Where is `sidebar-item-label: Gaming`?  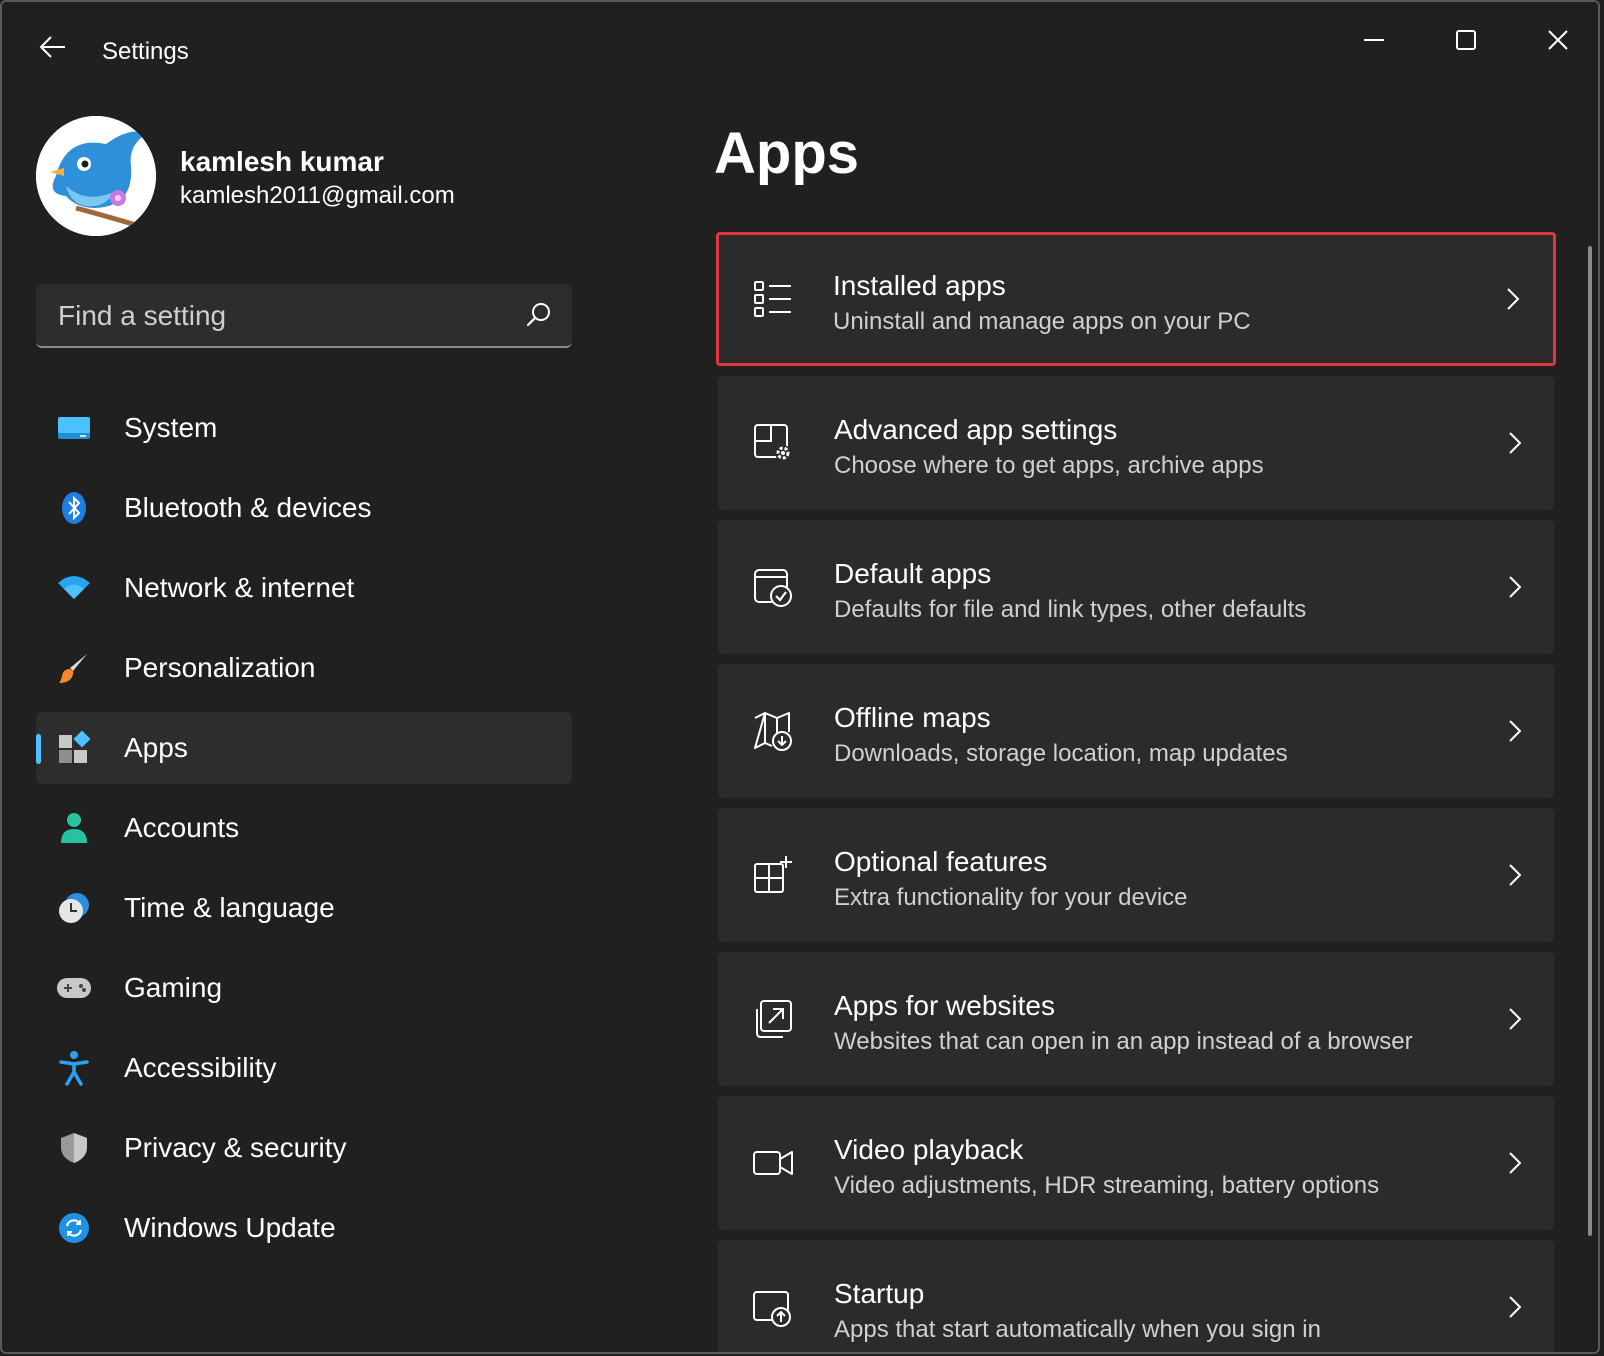 sidebar-item-label: Gaming is located at coordinates (173, 987).